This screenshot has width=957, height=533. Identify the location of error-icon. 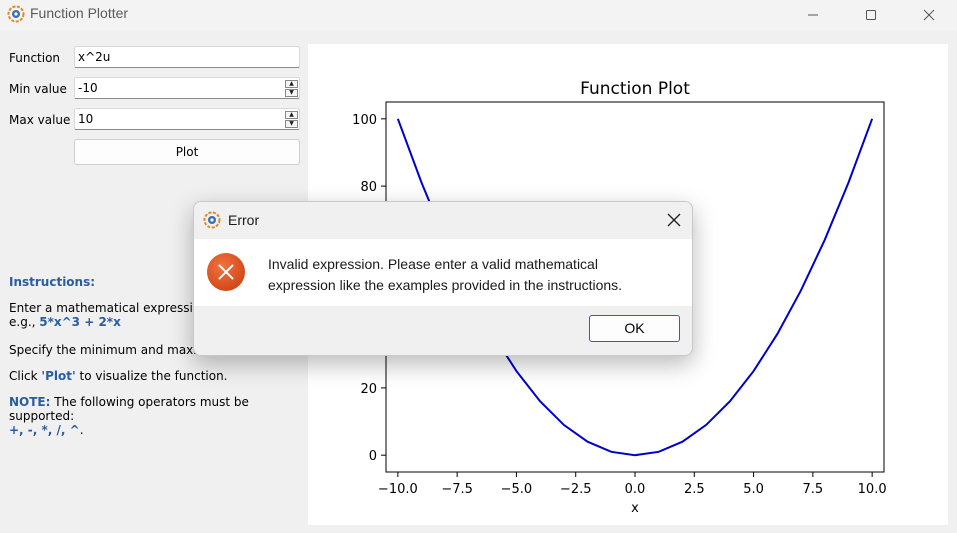
(226, 272).